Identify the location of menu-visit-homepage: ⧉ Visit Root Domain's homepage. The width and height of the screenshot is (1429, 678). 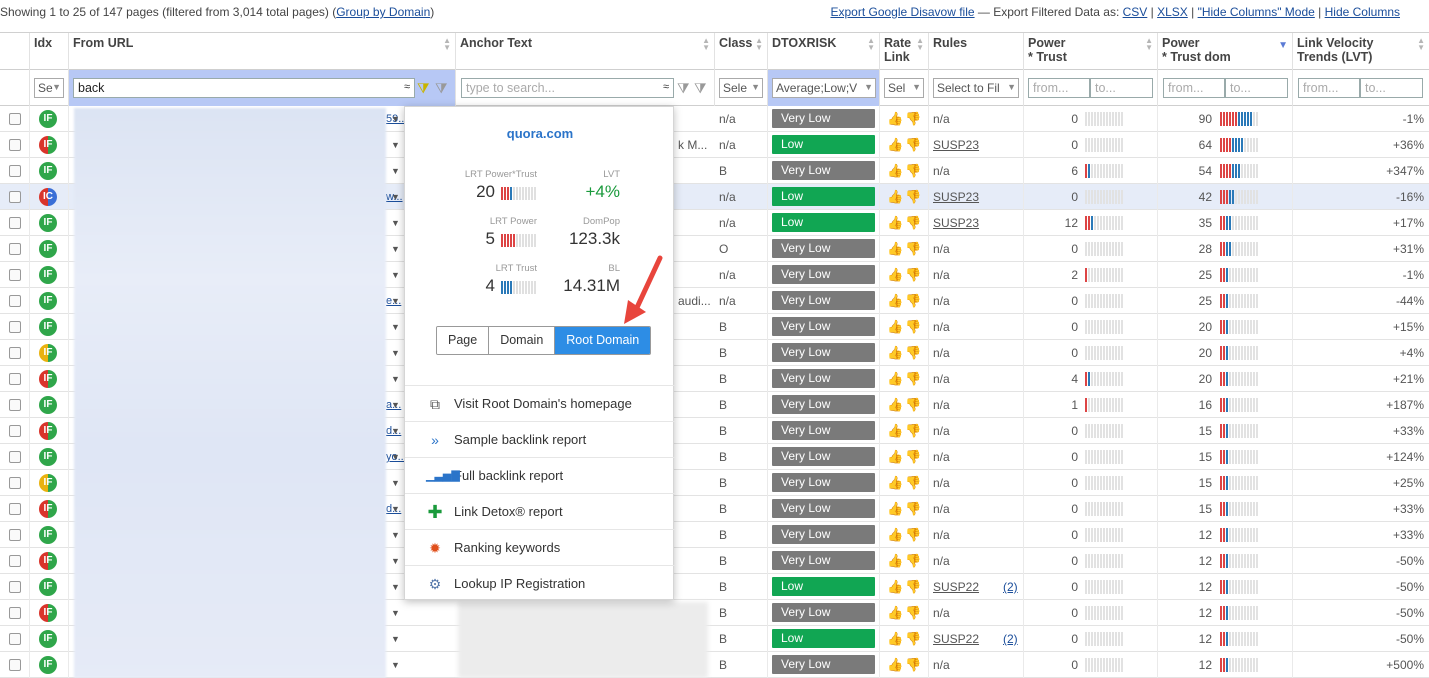
(540, 404).